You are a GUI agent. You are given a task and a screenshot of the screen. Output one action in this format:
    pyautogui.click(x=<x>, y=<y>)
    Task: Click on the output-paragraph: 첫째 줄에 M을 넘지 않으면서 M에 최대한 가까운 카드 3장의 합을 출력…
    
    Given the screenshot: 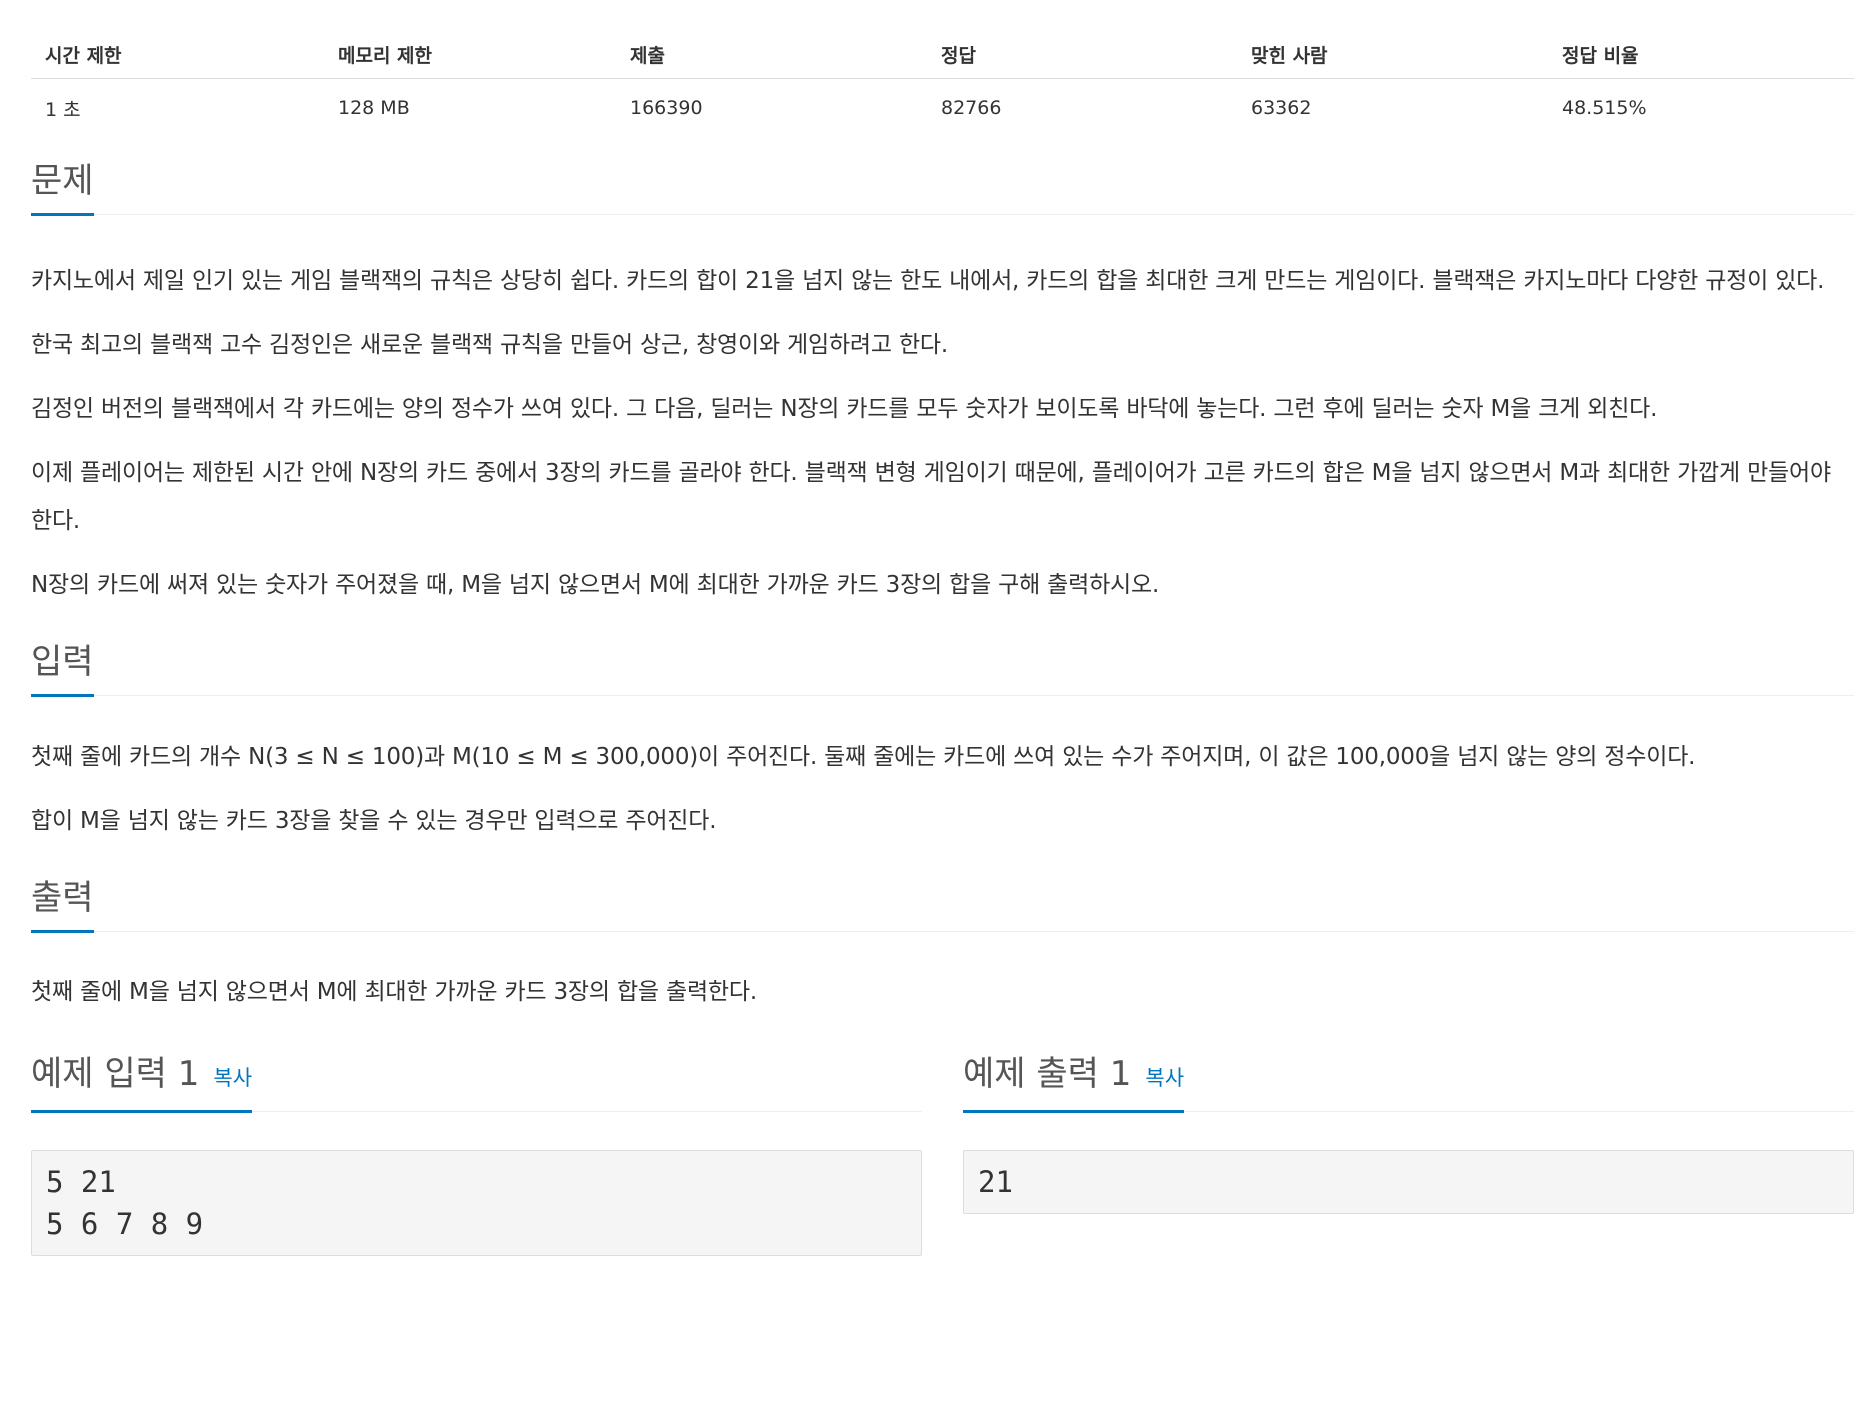 What is the action you would take?
    pyautogui.click(x=394, y=992)
    